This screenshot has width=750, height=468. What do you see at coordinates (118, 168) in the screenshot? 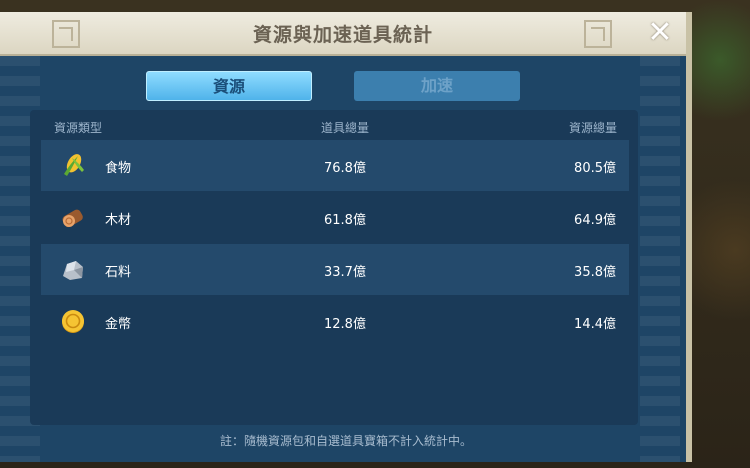
I see `resource-name: 食物` at bounding box center [118, 168].